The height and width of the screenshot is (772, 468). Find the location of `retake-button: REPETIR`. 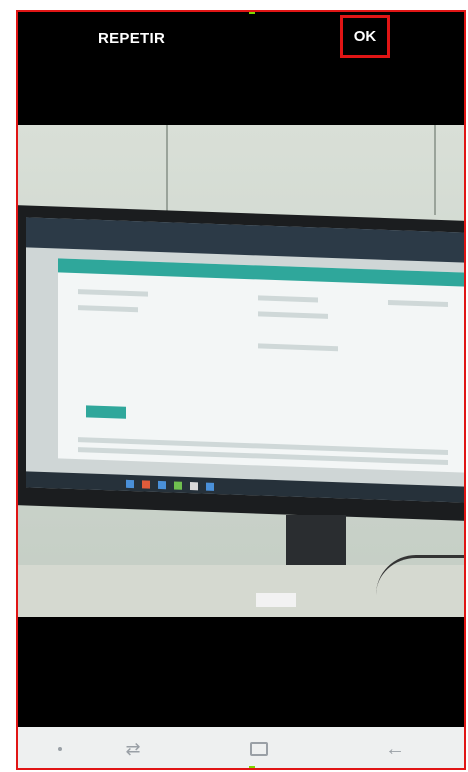

retake-button: REPETIR is located at coordinates (131, 38).